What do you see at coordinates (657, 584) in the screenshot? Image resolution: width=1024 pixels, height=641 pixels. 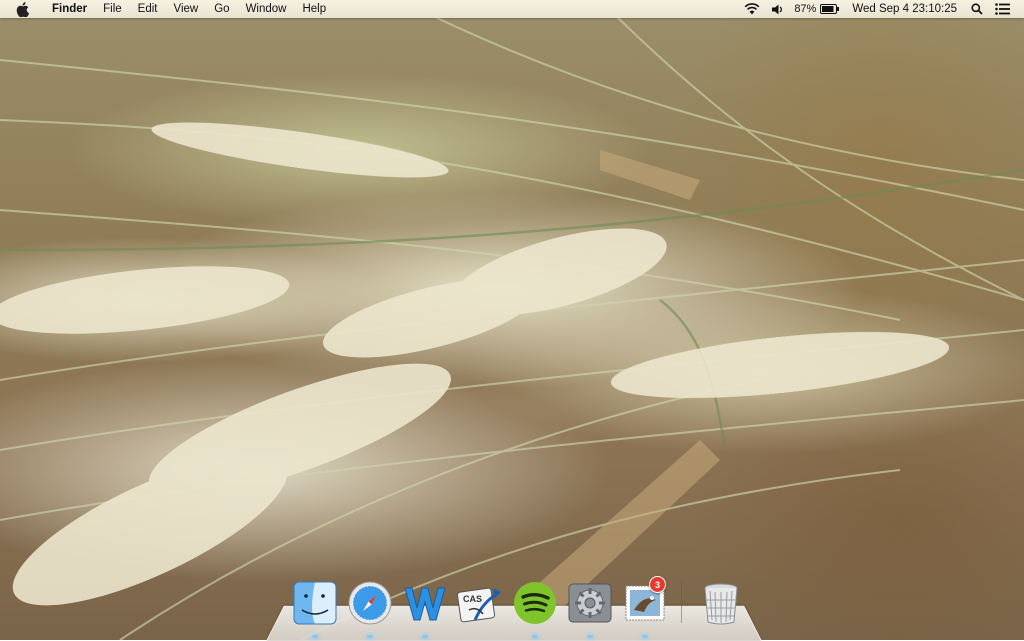 I see `mail-unread-badge: 3` at bounding box center [657, 584].